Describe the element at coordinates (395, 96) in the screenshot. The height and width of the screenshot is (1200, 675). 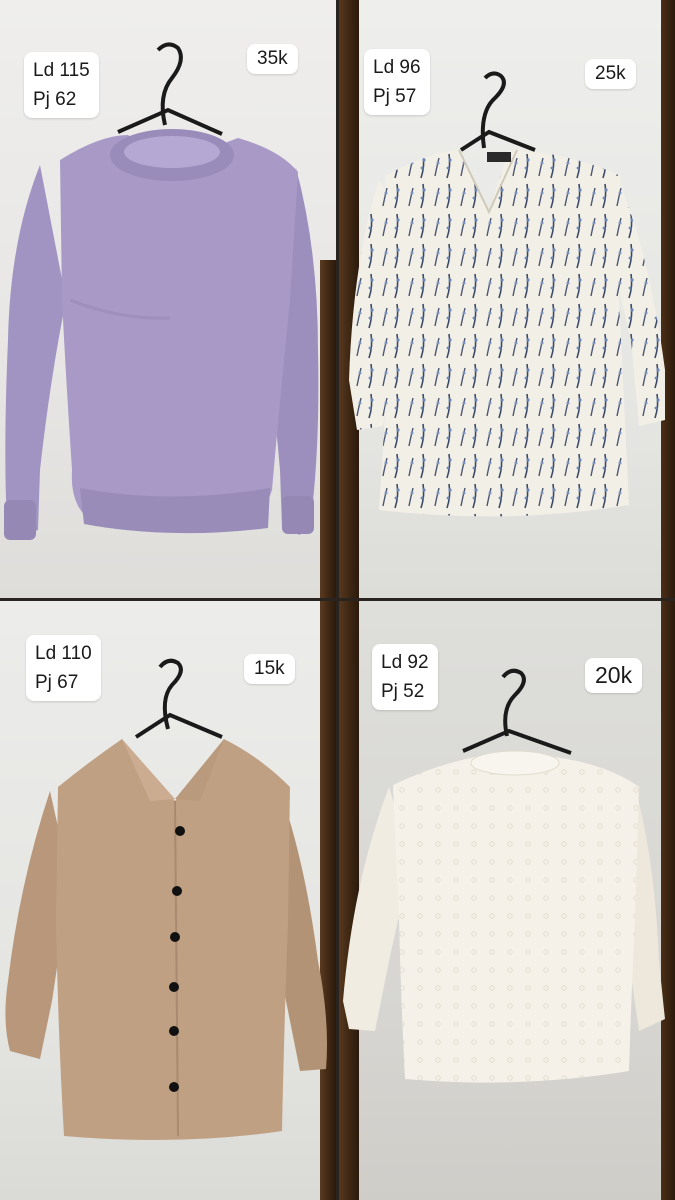
I see `size-pj: Pj 57` at that location.